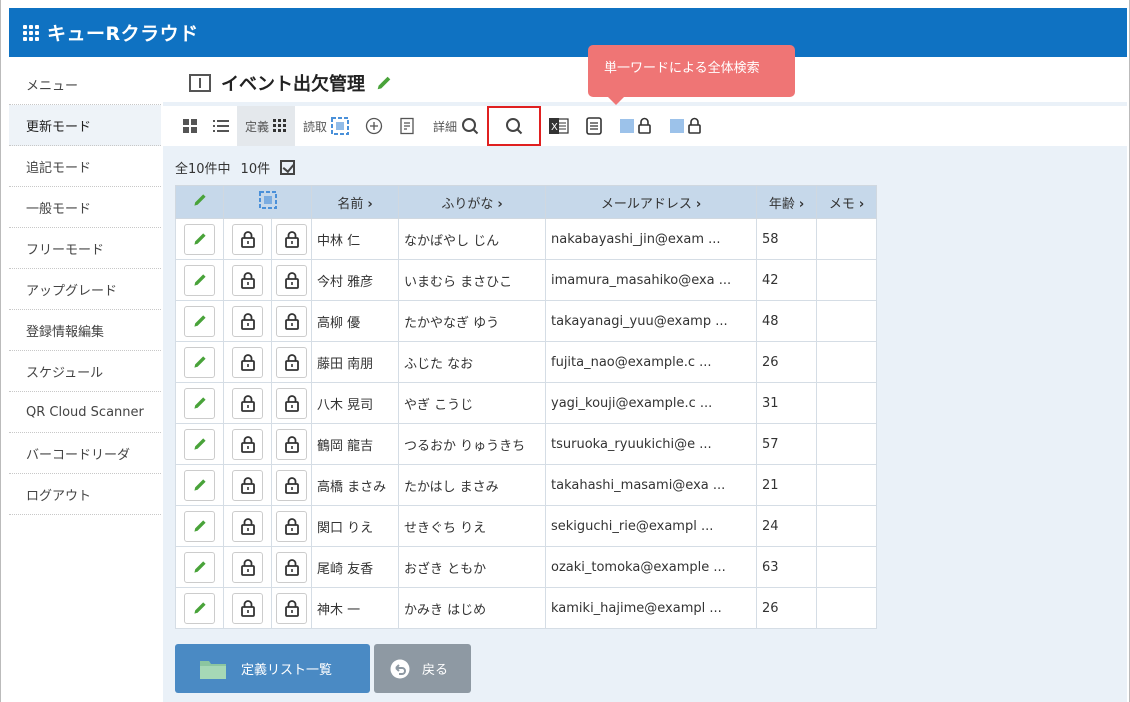 The height and width of the screenshot is (702, 1130). Describe the element at coordinates (594, 126) in the screenshot. I see `csv-button` at that location.